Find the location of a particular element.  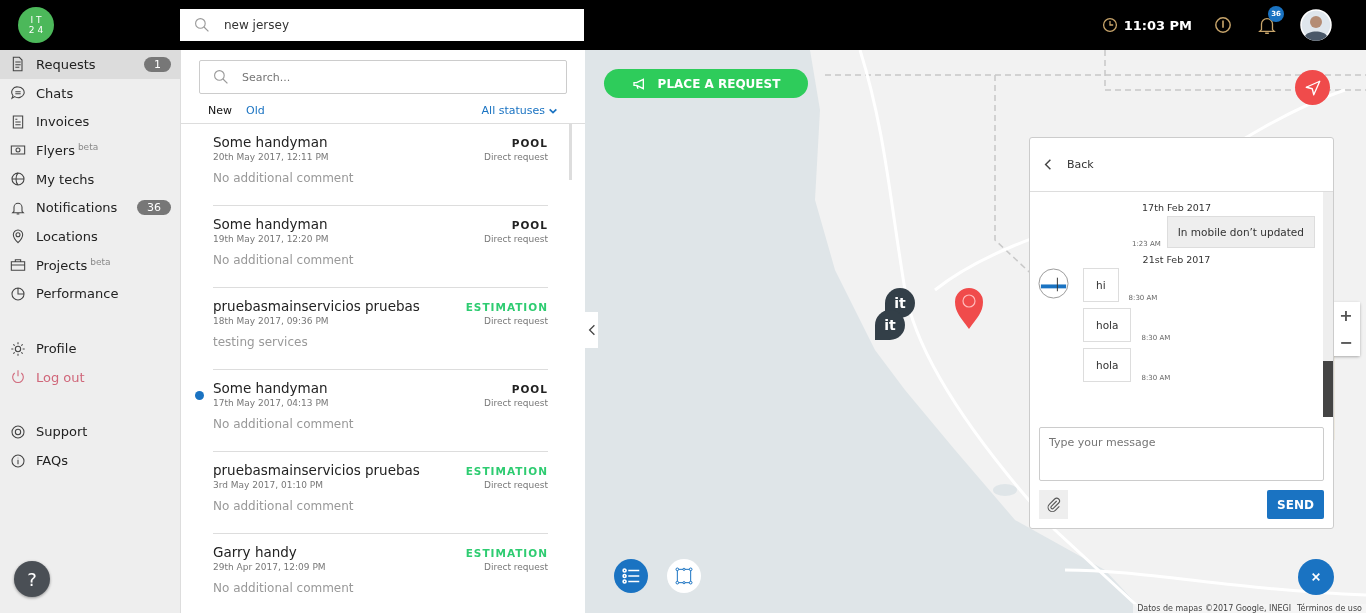

sidebar-item: Performance is located at coordinates (90, 294).